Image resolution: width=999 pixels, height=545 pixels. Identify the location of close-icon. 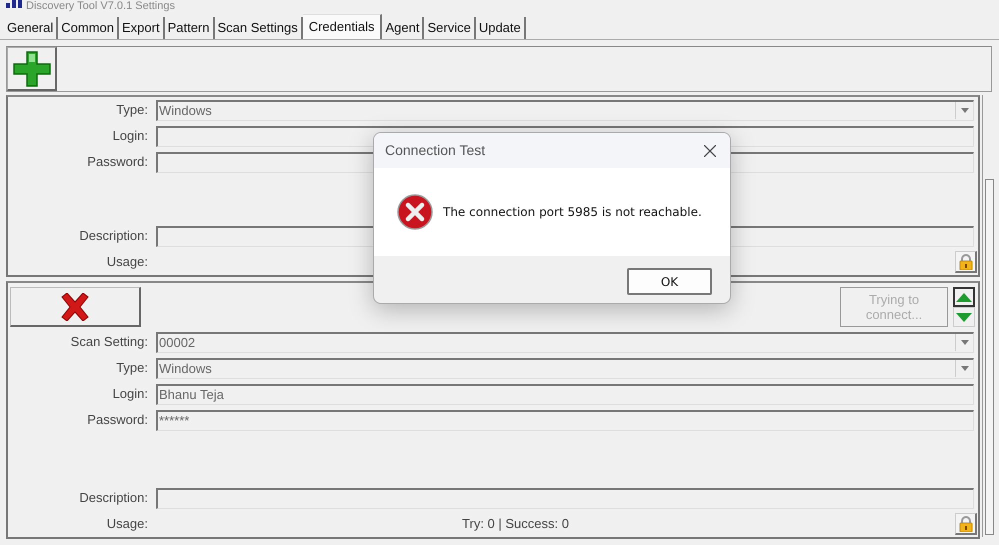
(710, 150).